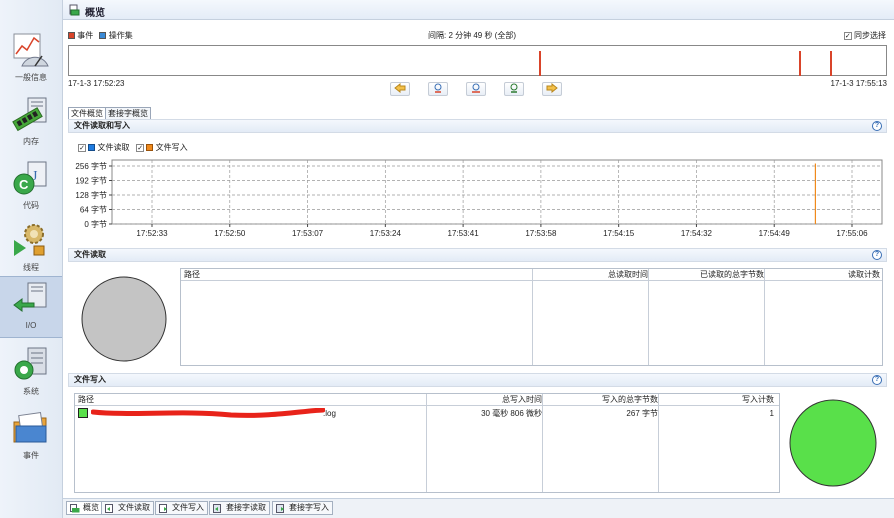 This screenshot has width=894, height=518. I want to click on sidebar-item-code: J C 代码, so click(31, 187).